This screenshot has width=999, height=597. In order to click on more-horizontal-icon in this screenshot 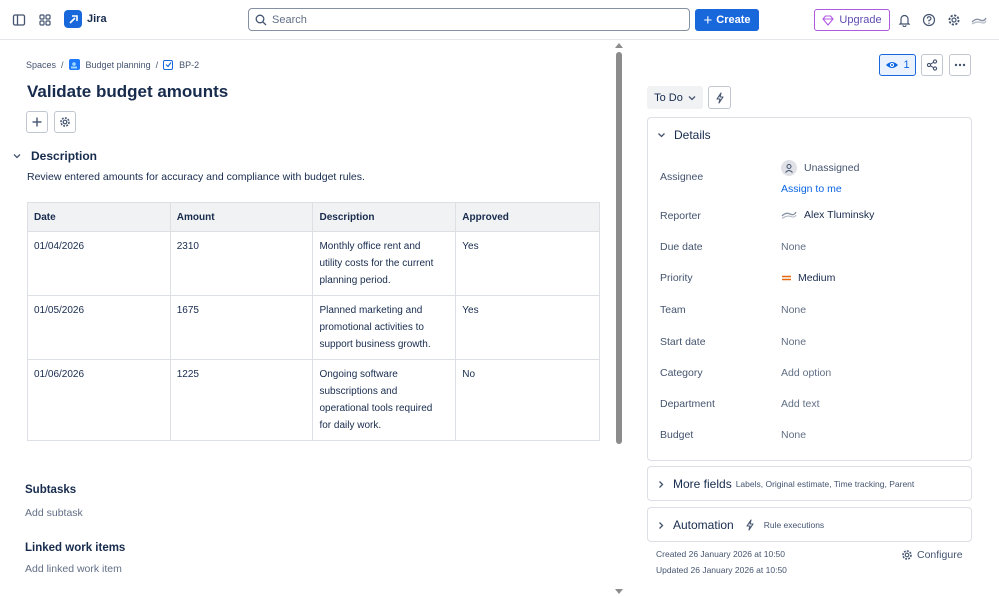, I will do `click(960, 65)`.